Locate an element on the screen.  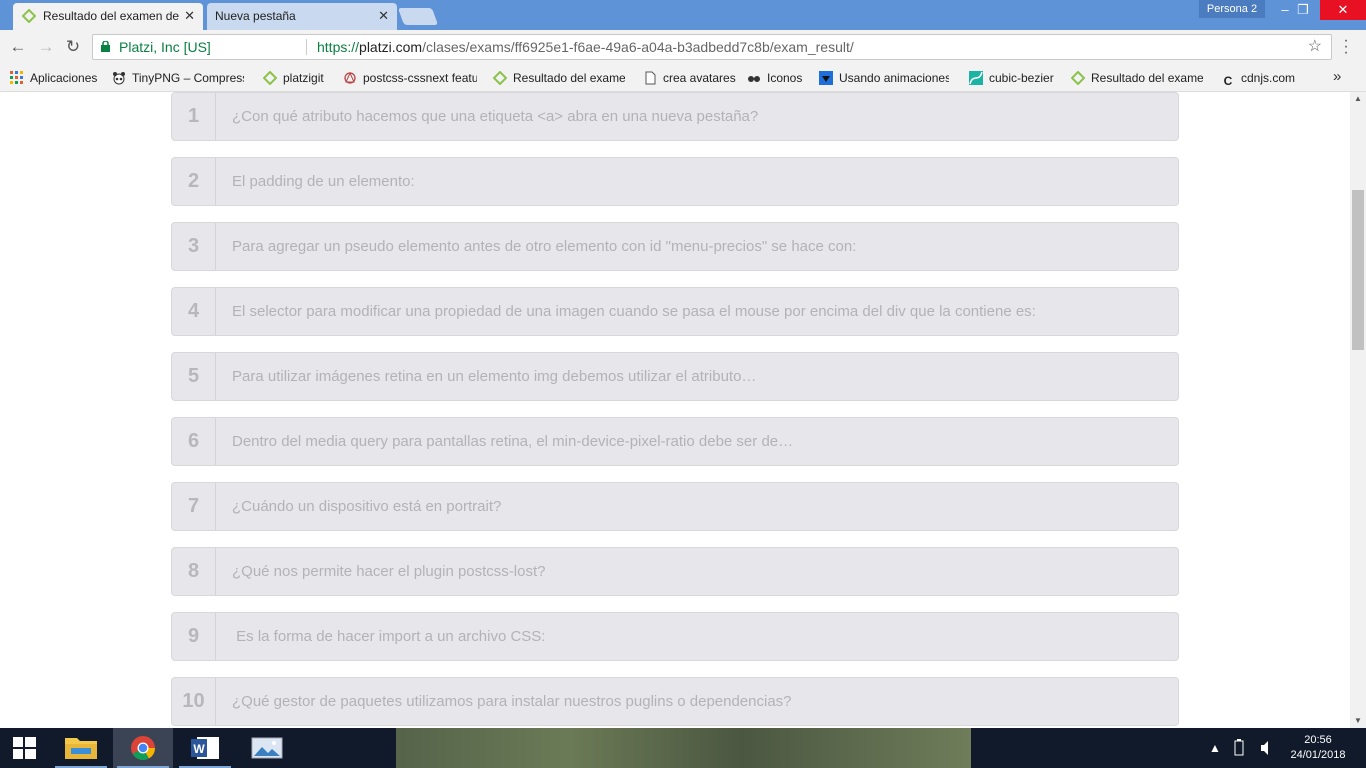
bookmark-tinypng: TinyPNG – Compress is located at coordinates (178, 78).